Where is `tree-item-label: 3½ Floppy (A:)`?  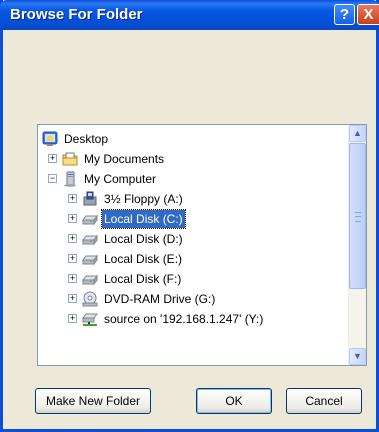 tree-item-label: 3½ Floppy (A:) is located at coordinates (143, 199).